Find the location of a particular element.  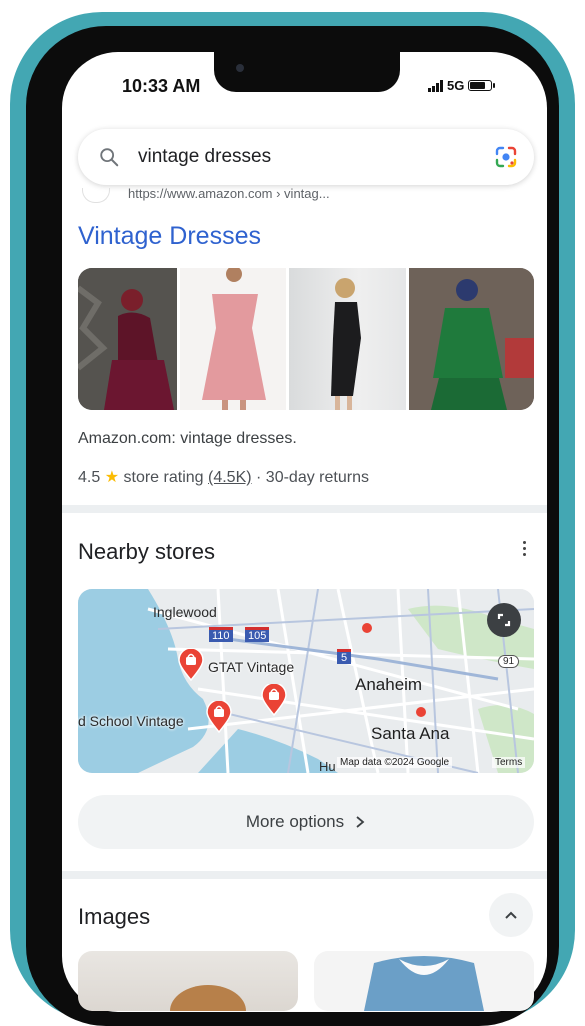

map-label-huntington: Hu is located at coordinates (327, 766).